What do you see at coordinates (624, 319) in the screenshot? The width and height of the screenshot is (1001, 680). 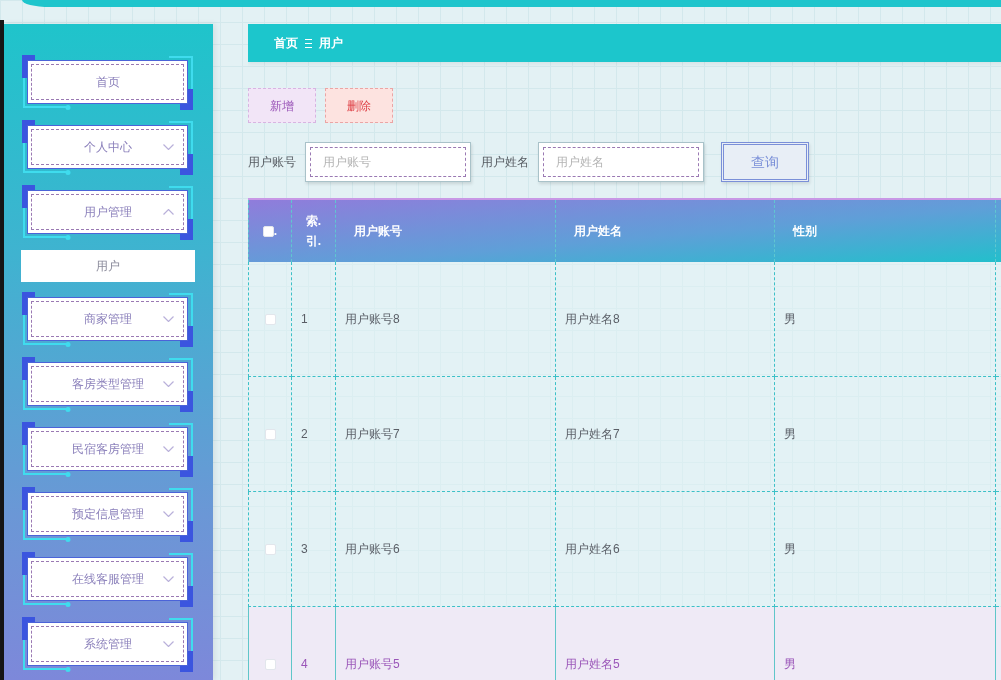 I see `table-row: 1 用户账号8 用户姓名8 男` at bounding box center [624, 319].